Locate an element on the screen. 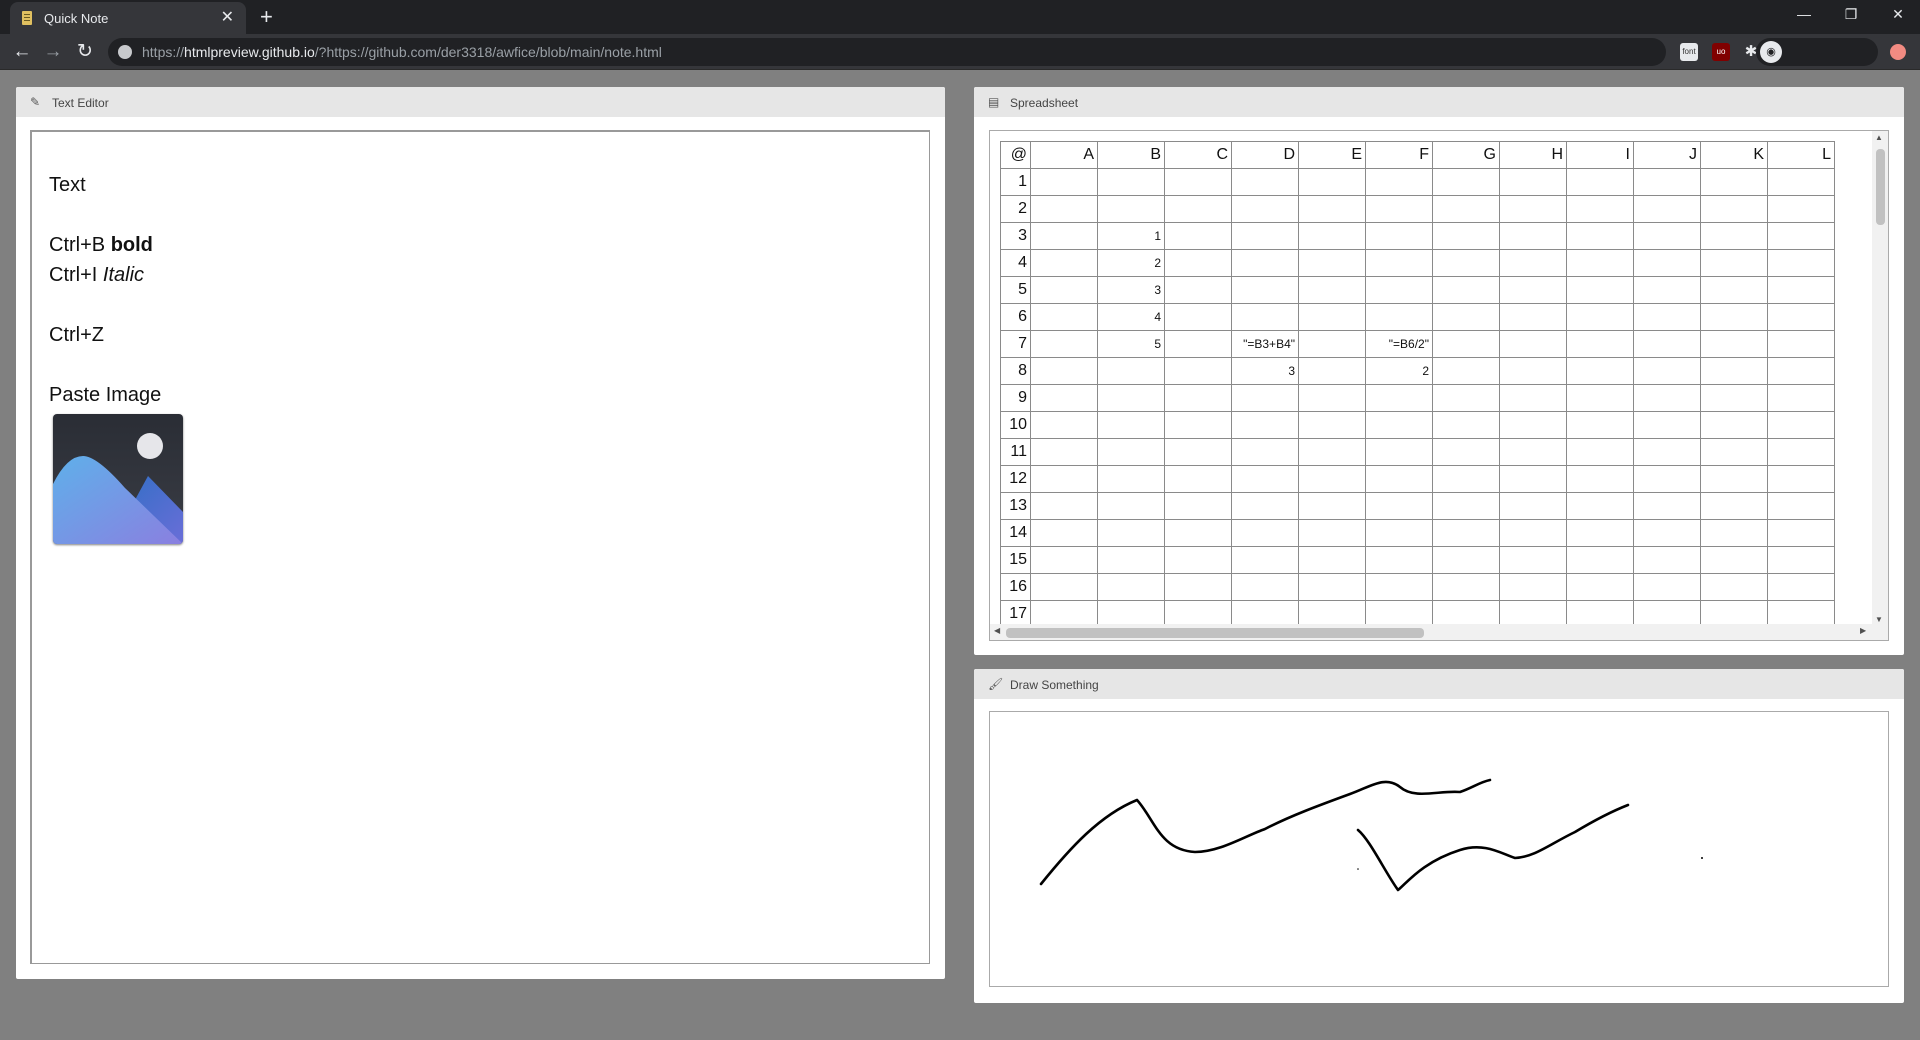 The width and height of the screenshot is (1920, 1040). cell-l6 is located at coordinates (1801, 317).